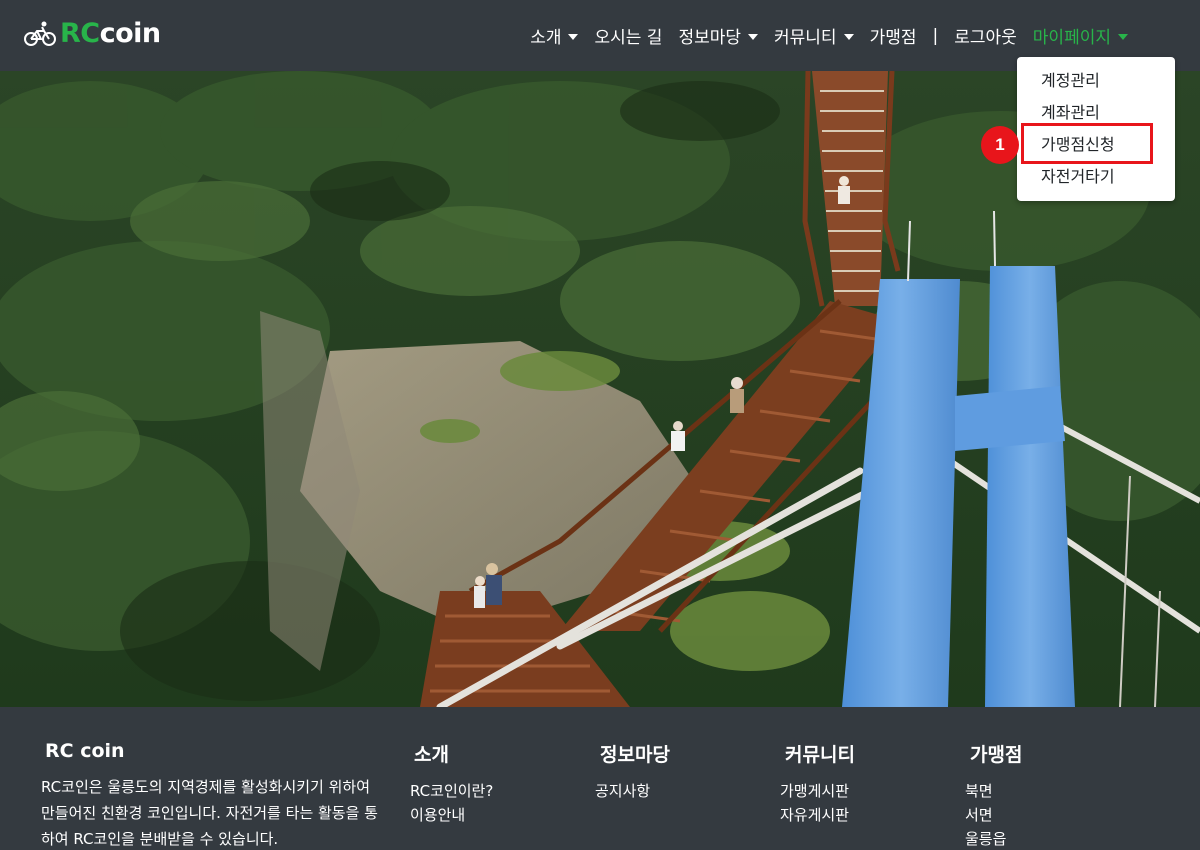  I want to click on brand-coin: coin, so click(130, 33).